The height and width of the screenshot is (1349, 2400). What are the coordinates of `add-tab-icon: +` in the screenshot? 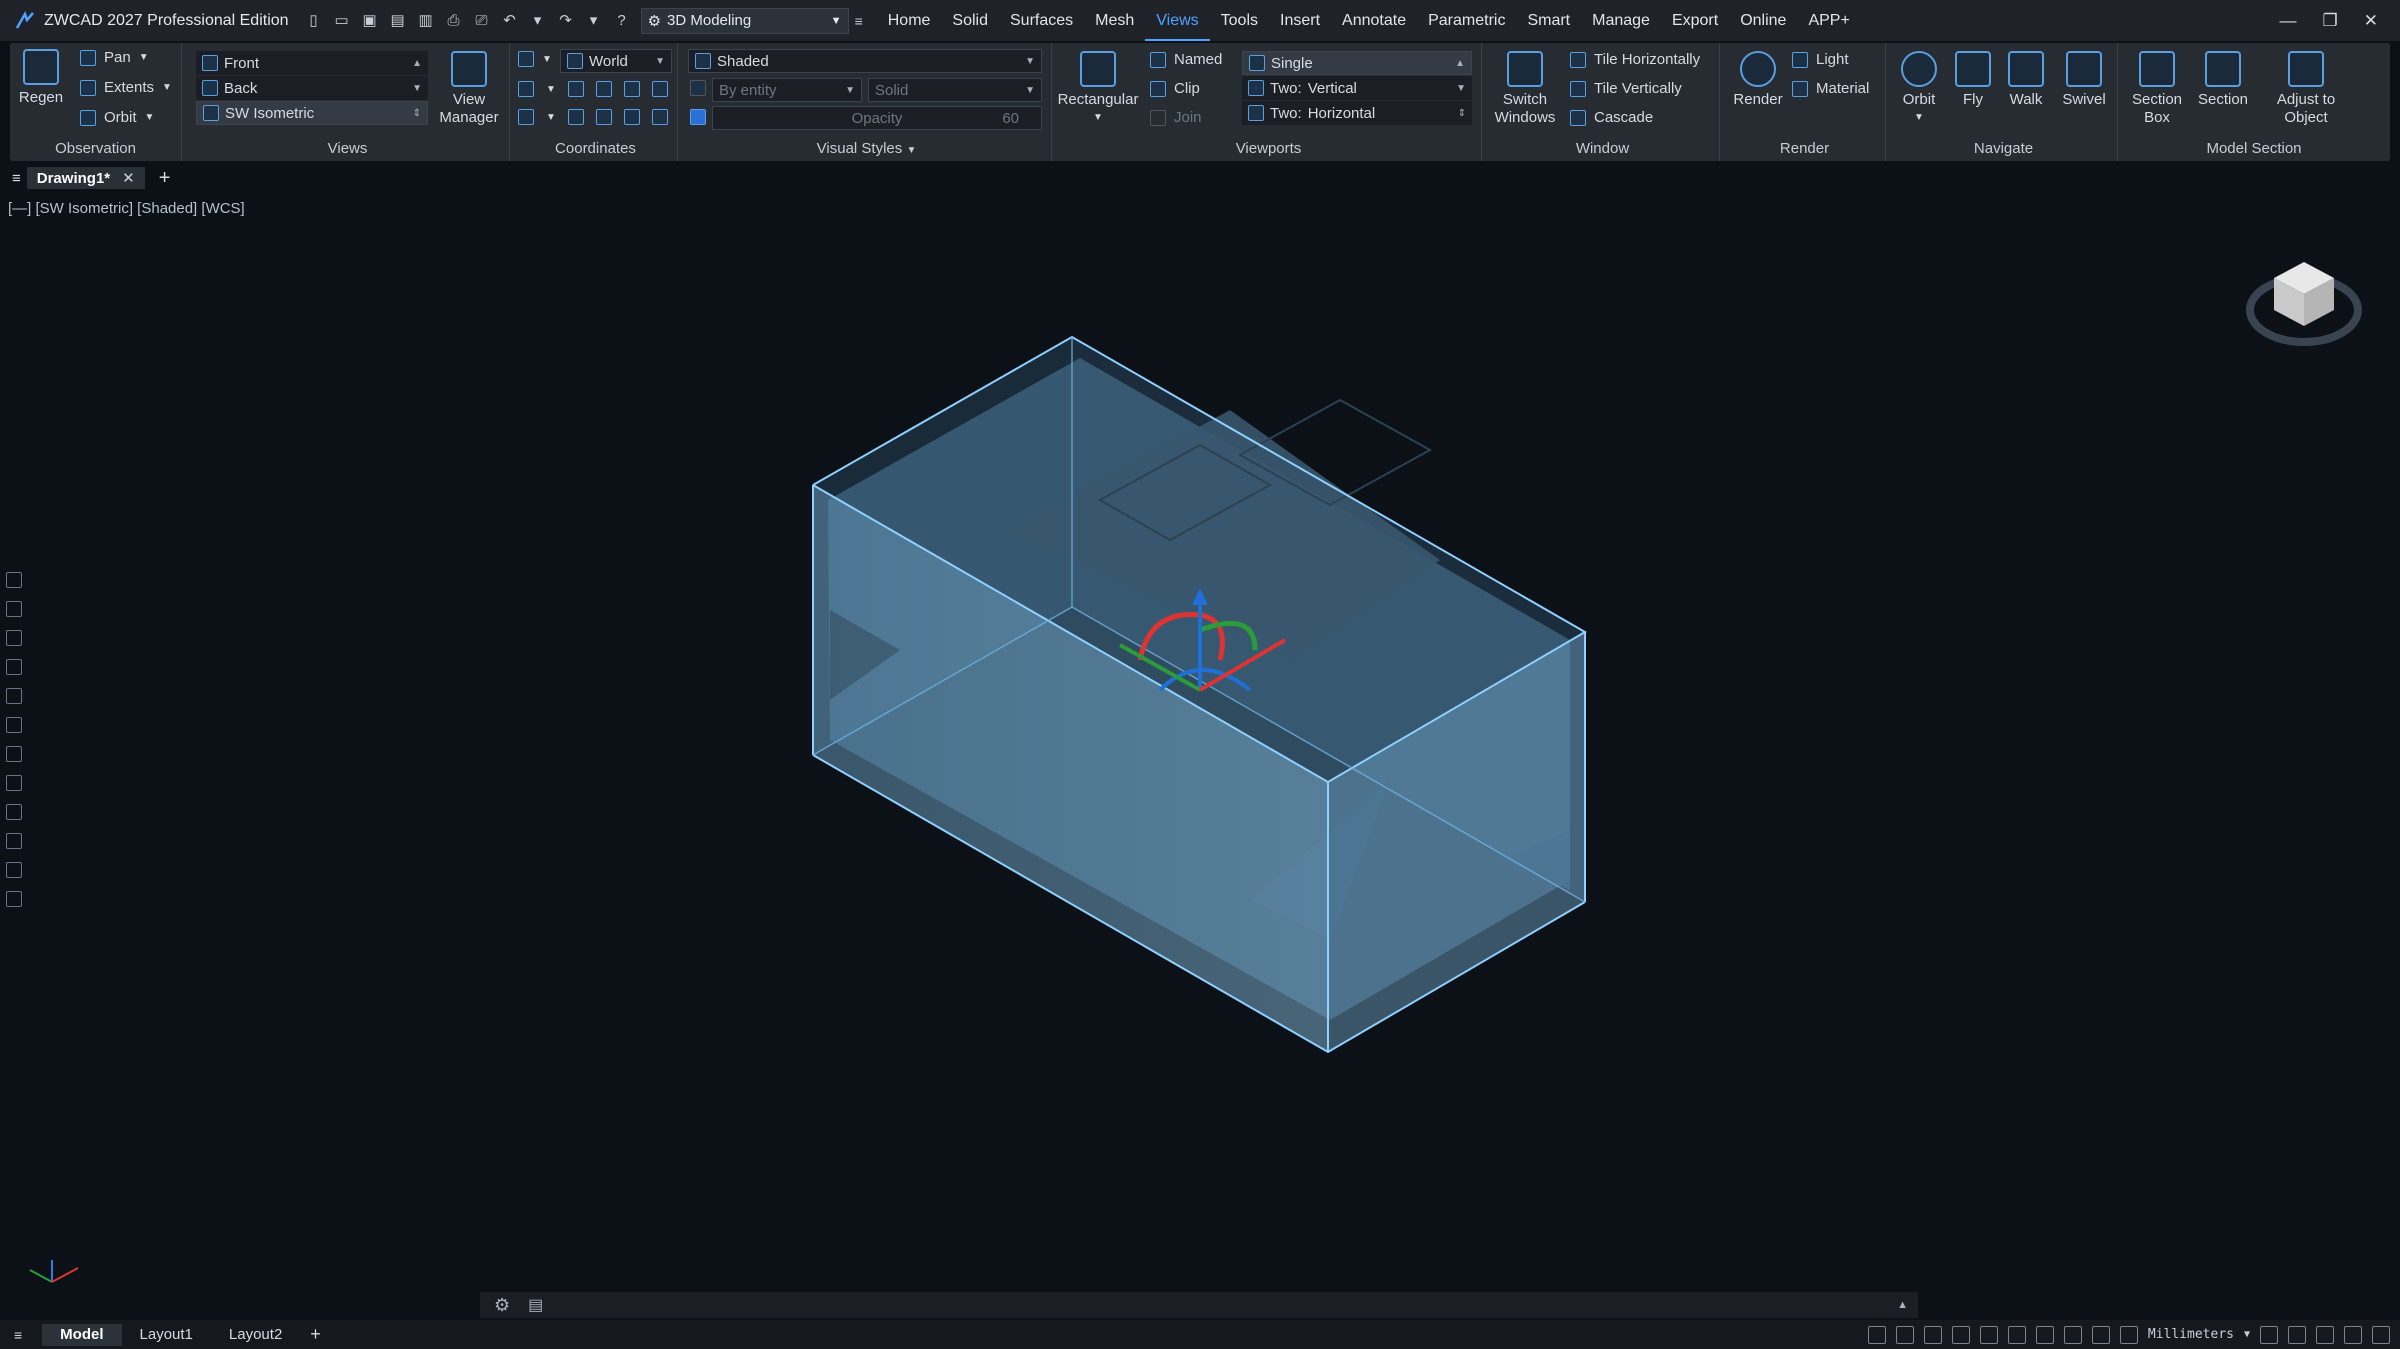 It's located at (165, 178).